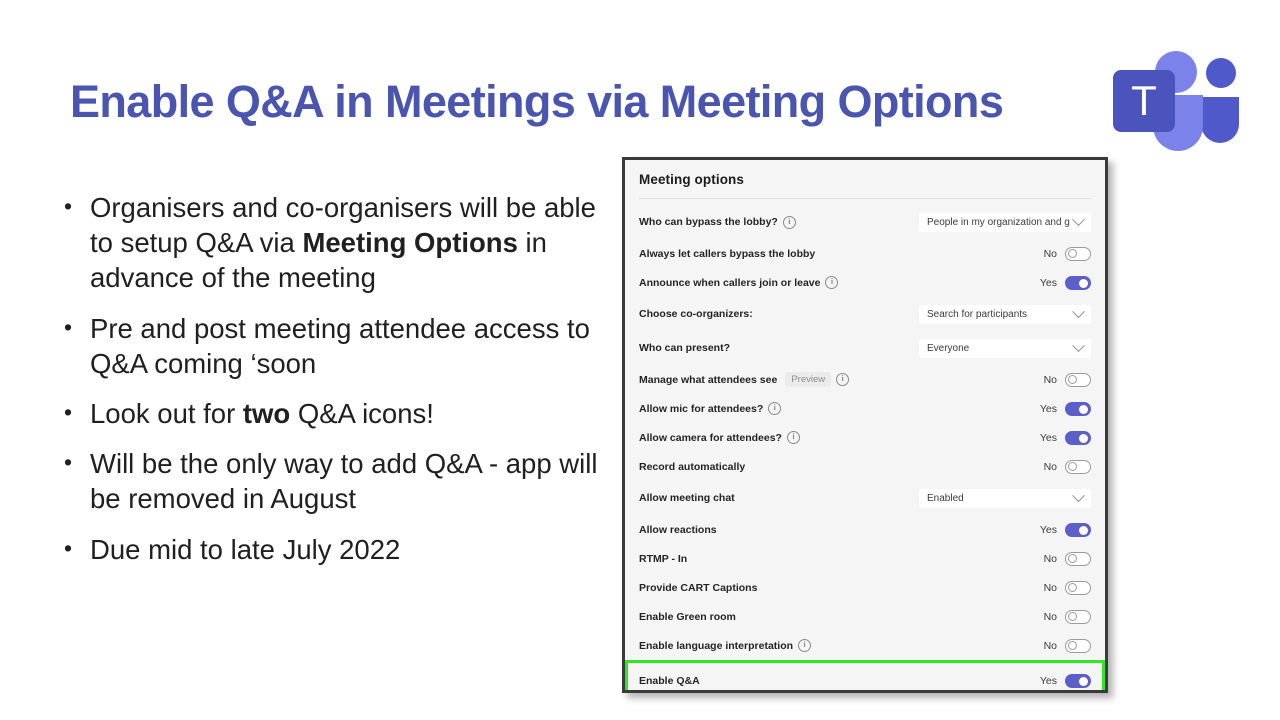  I want to click on option-control: Search for participants, so click(1005, 314).